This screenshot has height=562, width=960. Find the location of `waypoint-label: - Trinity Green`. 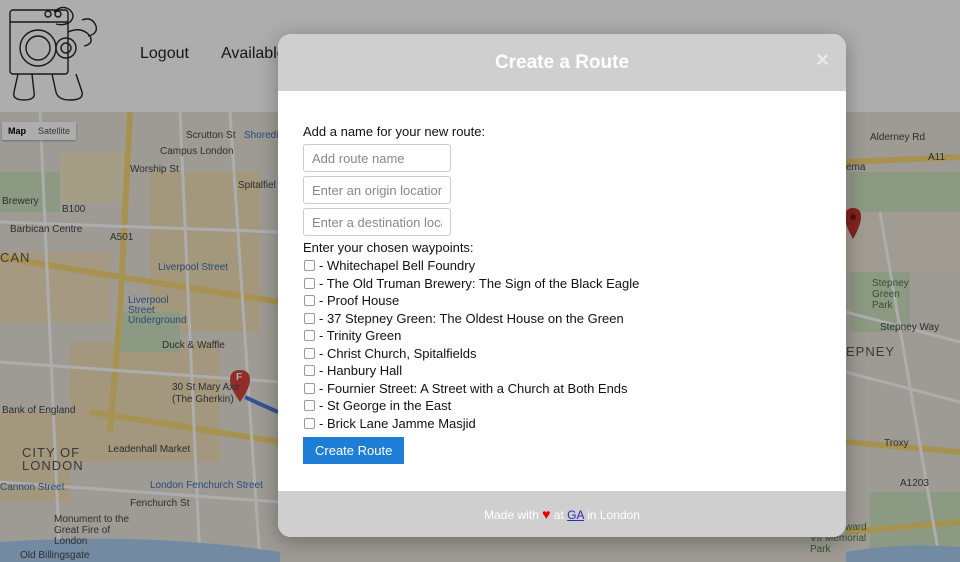

waypoint-label: - Trinity Green is located at coordinates (360, 336).